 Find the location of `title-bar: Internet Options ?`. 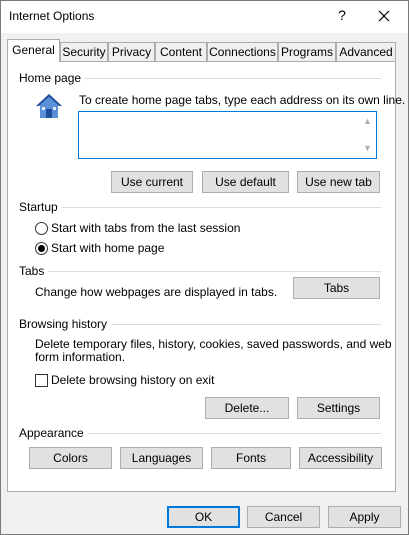

title-bar: Internet Options ? is located at coordinates (204, 17).